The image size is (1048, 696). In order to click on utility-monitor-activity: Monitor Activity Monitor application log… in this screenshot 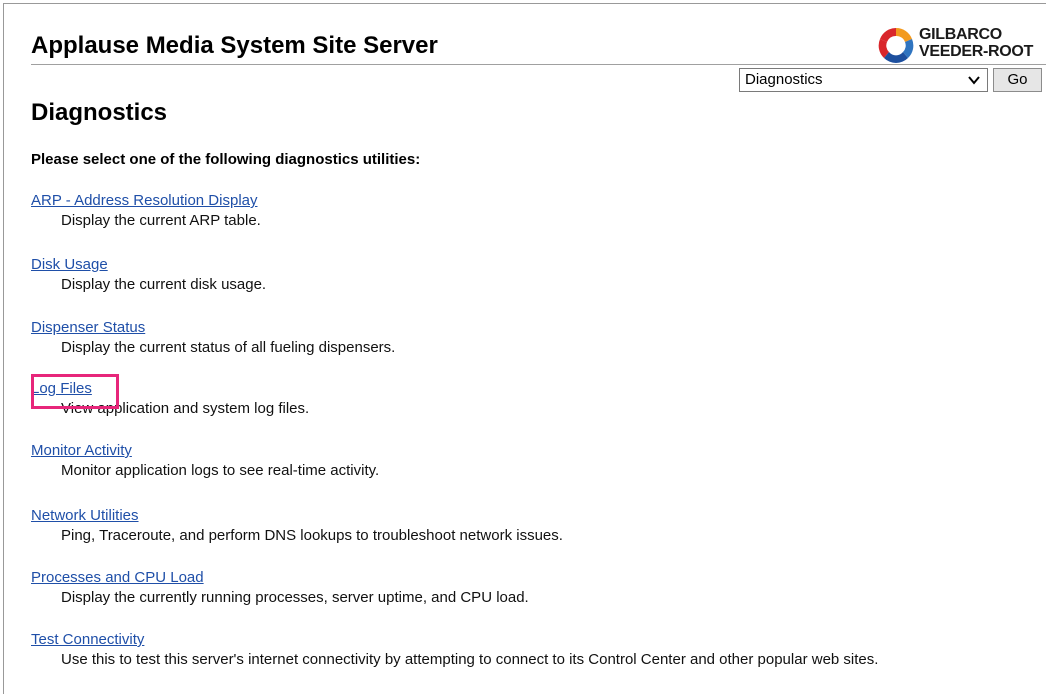, I will do `click(536, 460)`.